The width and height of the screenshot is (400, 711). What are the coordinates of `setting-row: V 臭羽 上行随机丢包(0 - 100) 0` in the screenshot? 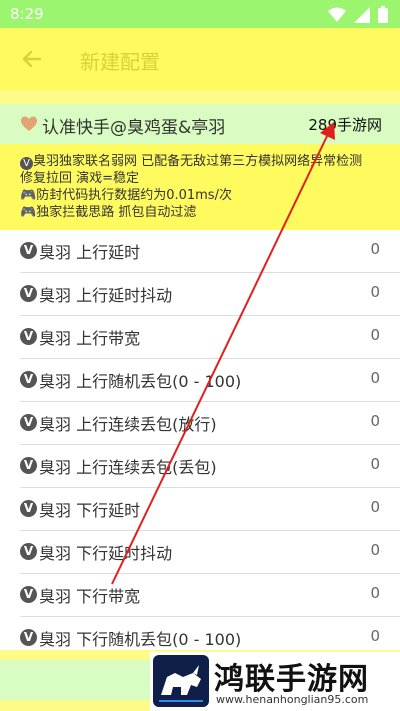 It's located at (210, 380).